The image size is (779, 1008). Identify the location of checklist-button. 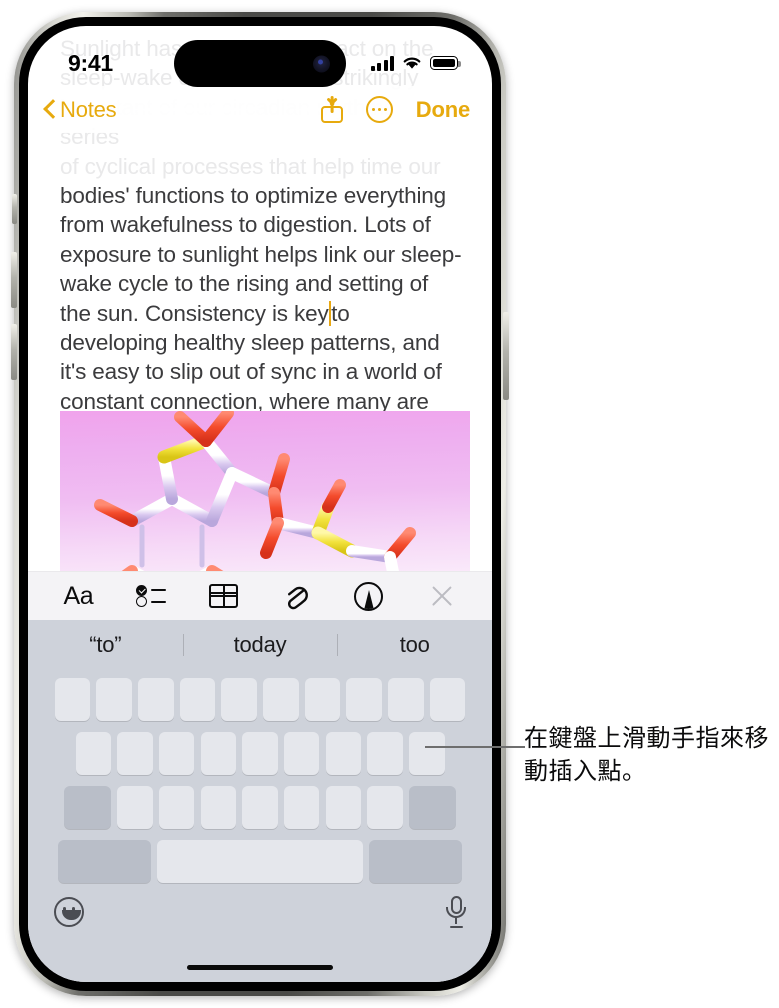
(151, 596).